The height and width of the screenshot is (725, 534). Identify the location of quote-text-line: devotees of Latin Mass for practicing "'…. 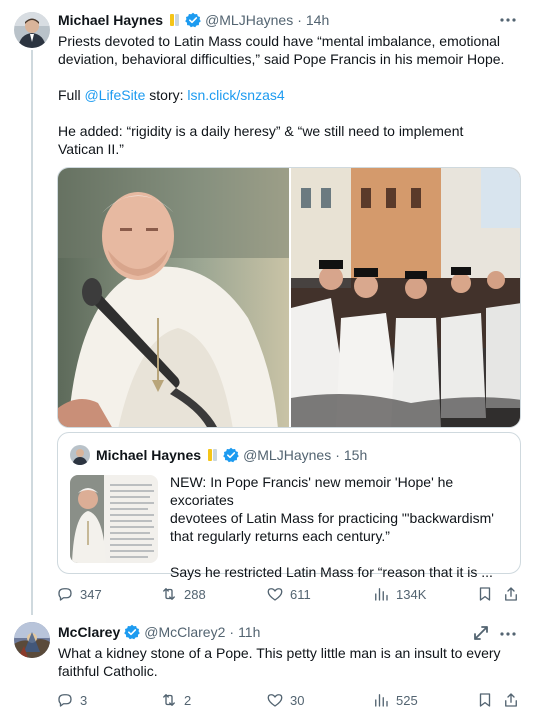
(332, 518).